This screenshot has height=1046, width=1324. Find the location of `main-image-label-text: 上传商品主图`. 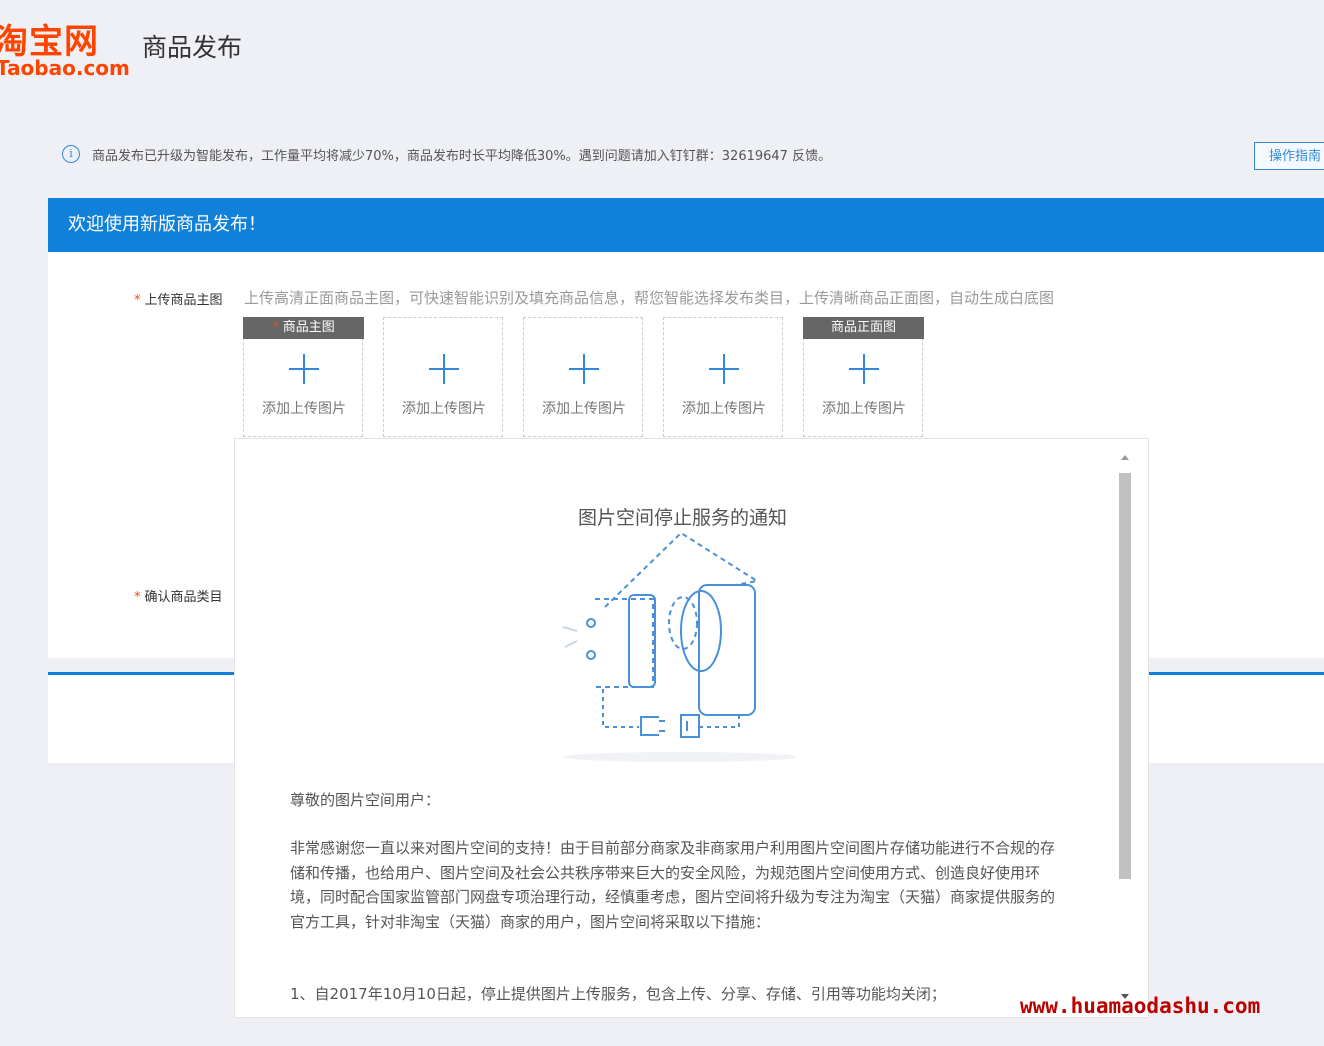

main-image-label-text: 上传商品主图 is located at coordinates (183, 300).